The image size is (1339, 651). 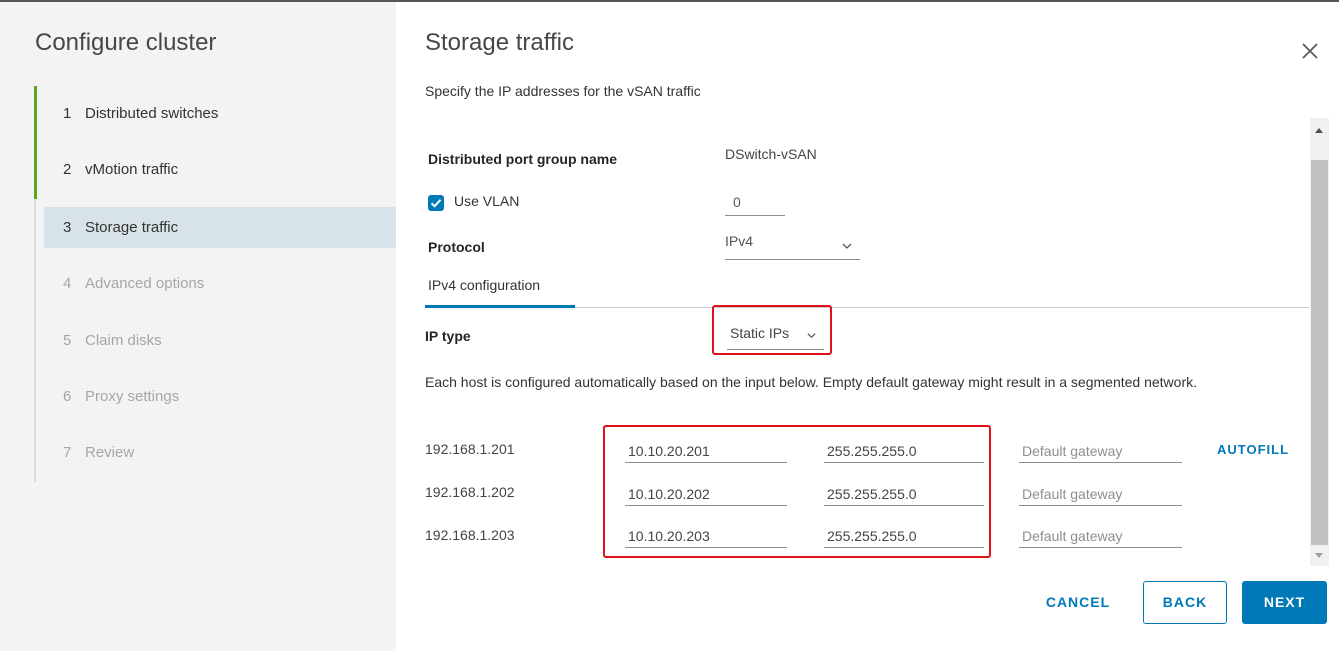 What do you see at coordinates (126, 42) in the screenshot?
I see `wizard-title: Configure cluster` at bounding box center [126, 42].